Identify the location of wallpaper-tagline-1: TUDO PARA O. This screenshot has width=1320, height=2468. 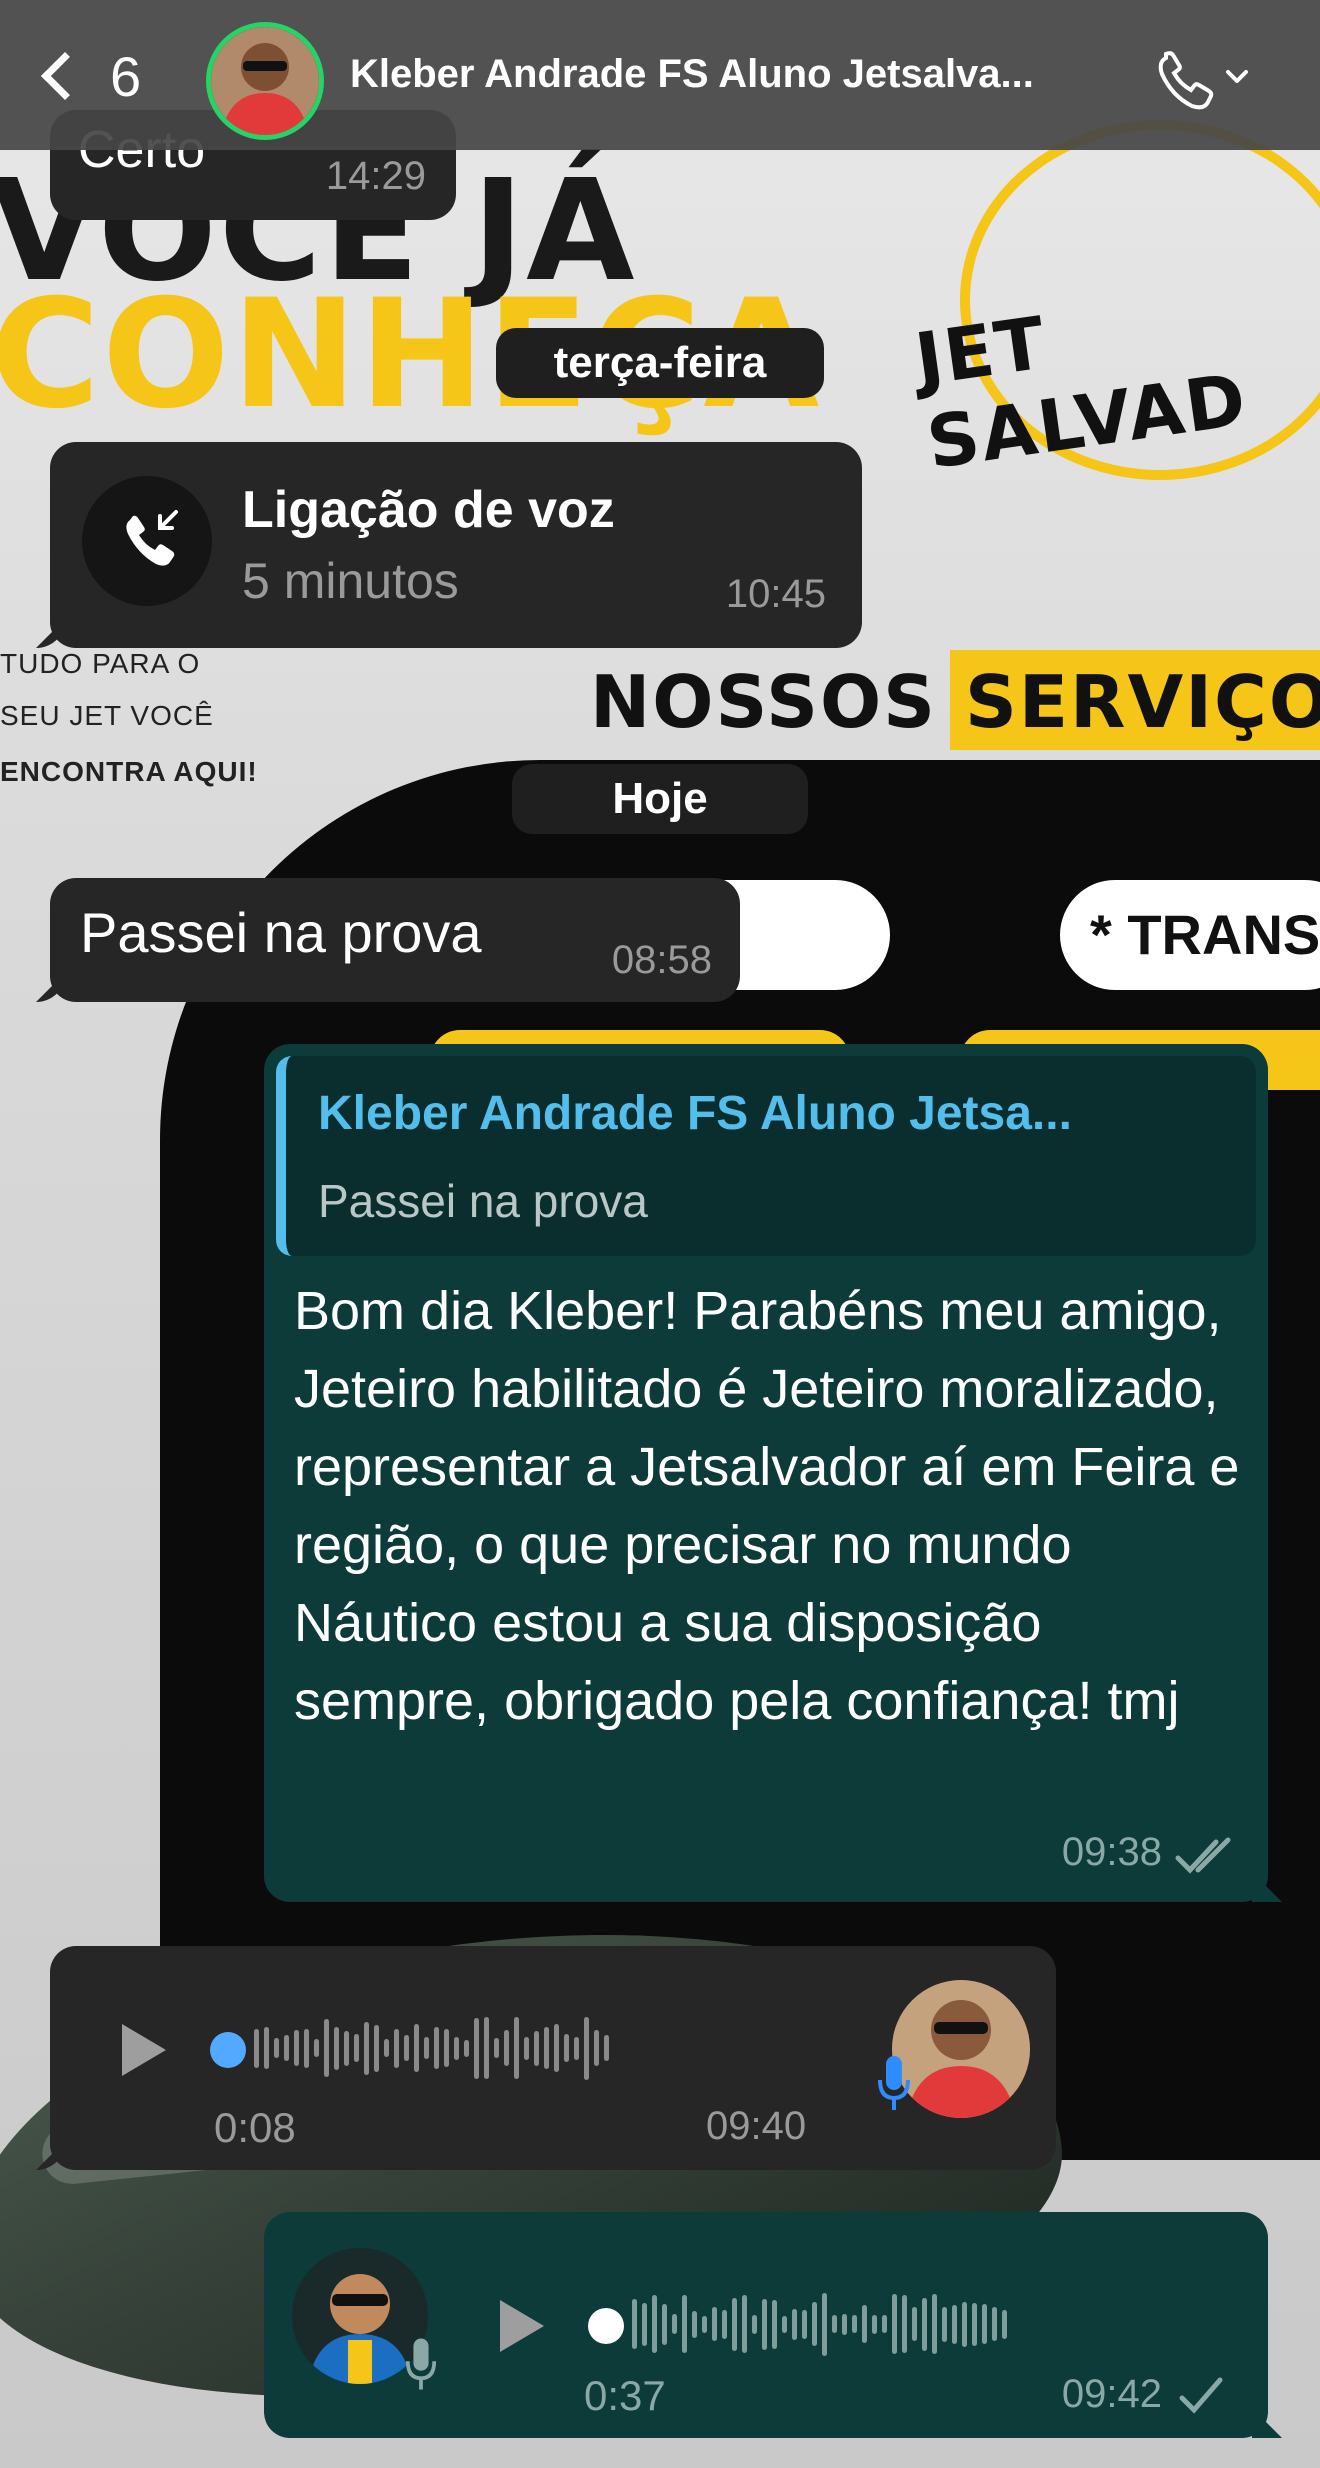
(100, 663).